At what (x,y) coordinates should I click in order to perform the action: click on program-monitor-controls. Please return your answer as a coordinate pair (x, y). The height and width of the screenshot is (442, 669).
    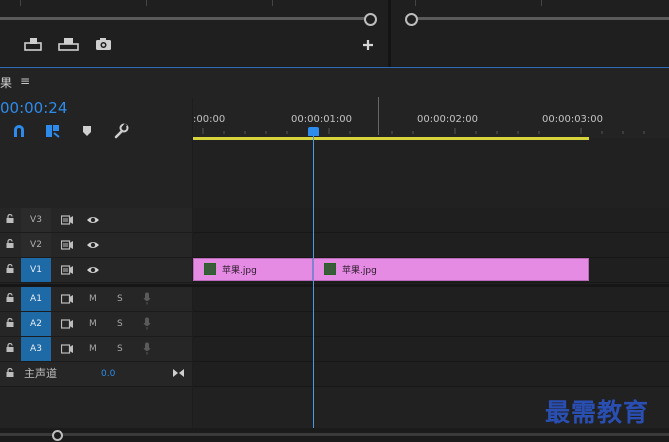
    Looking at the image, I should click on (530, 33).